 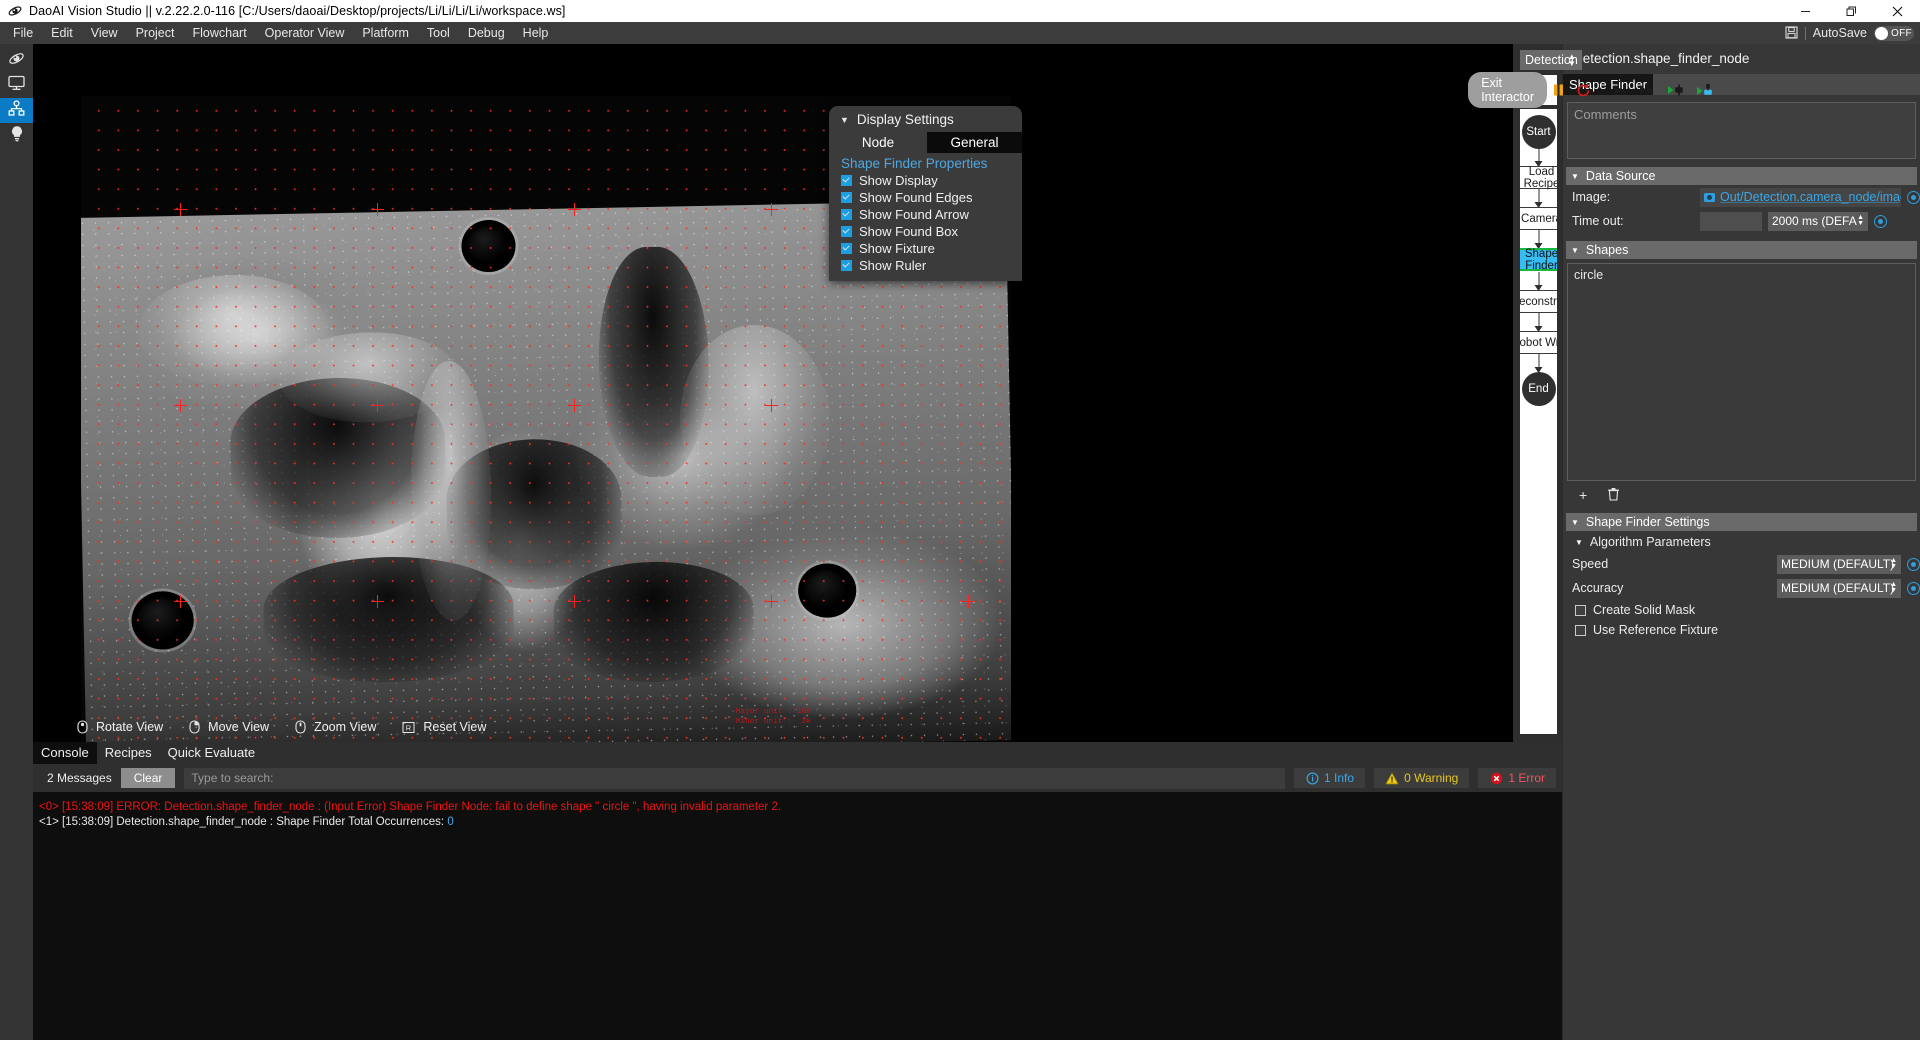 What do you see at coordinates (1538, 301) in the screenshot?
I see `flow-node-reconstruct: Reconstruct` at bounding box center [1538, 301].